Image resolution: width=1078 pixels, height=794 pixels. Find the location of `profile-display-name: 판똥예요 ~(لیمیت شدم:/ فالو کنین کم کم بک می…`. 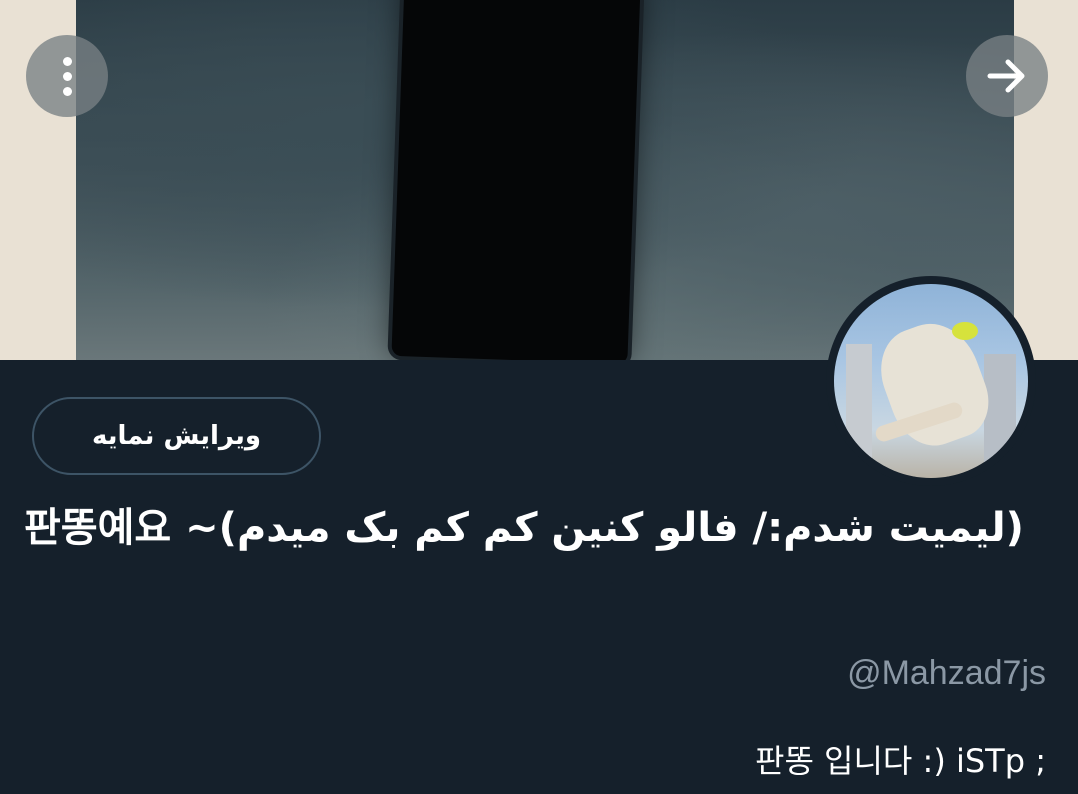

profile-display-name: 판똥예요 ~(لیمیت شدم:/ فالو کنین کم کم بک می… is located at coordinates (524, 528).